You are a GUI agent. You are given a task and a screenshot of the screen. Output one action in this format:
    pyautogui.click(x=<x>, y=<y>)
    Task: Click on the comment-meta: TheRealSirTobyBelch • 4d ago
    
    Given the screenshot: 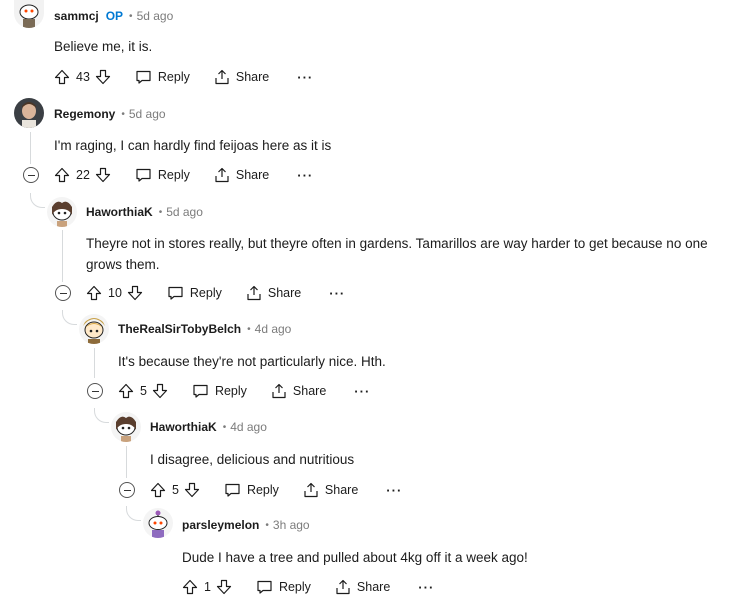 What is the action you would take?
    pyautogui.click(x=204, y=329)
    